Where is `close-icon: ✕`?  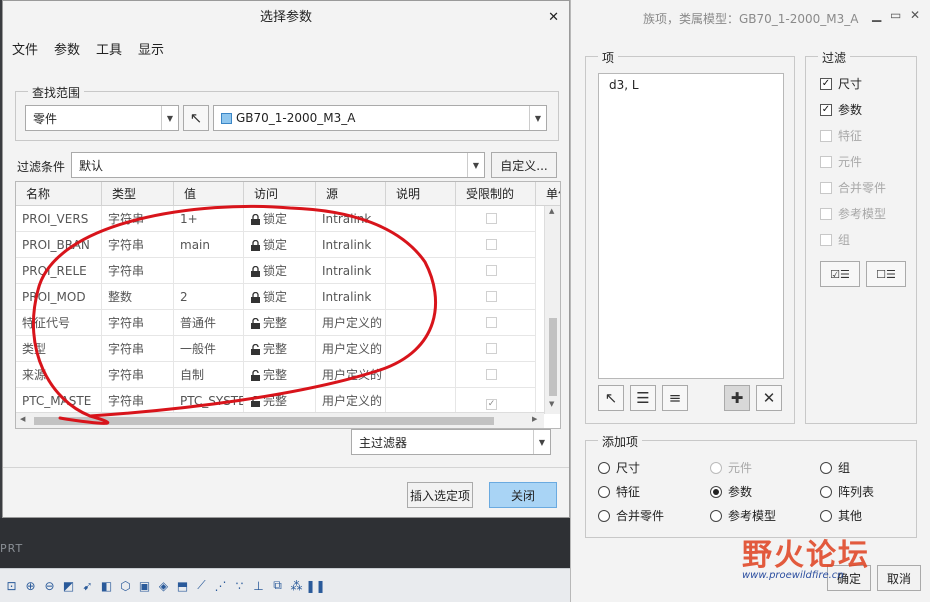
close-icon: ✕ is located at coordinates (915, 15).